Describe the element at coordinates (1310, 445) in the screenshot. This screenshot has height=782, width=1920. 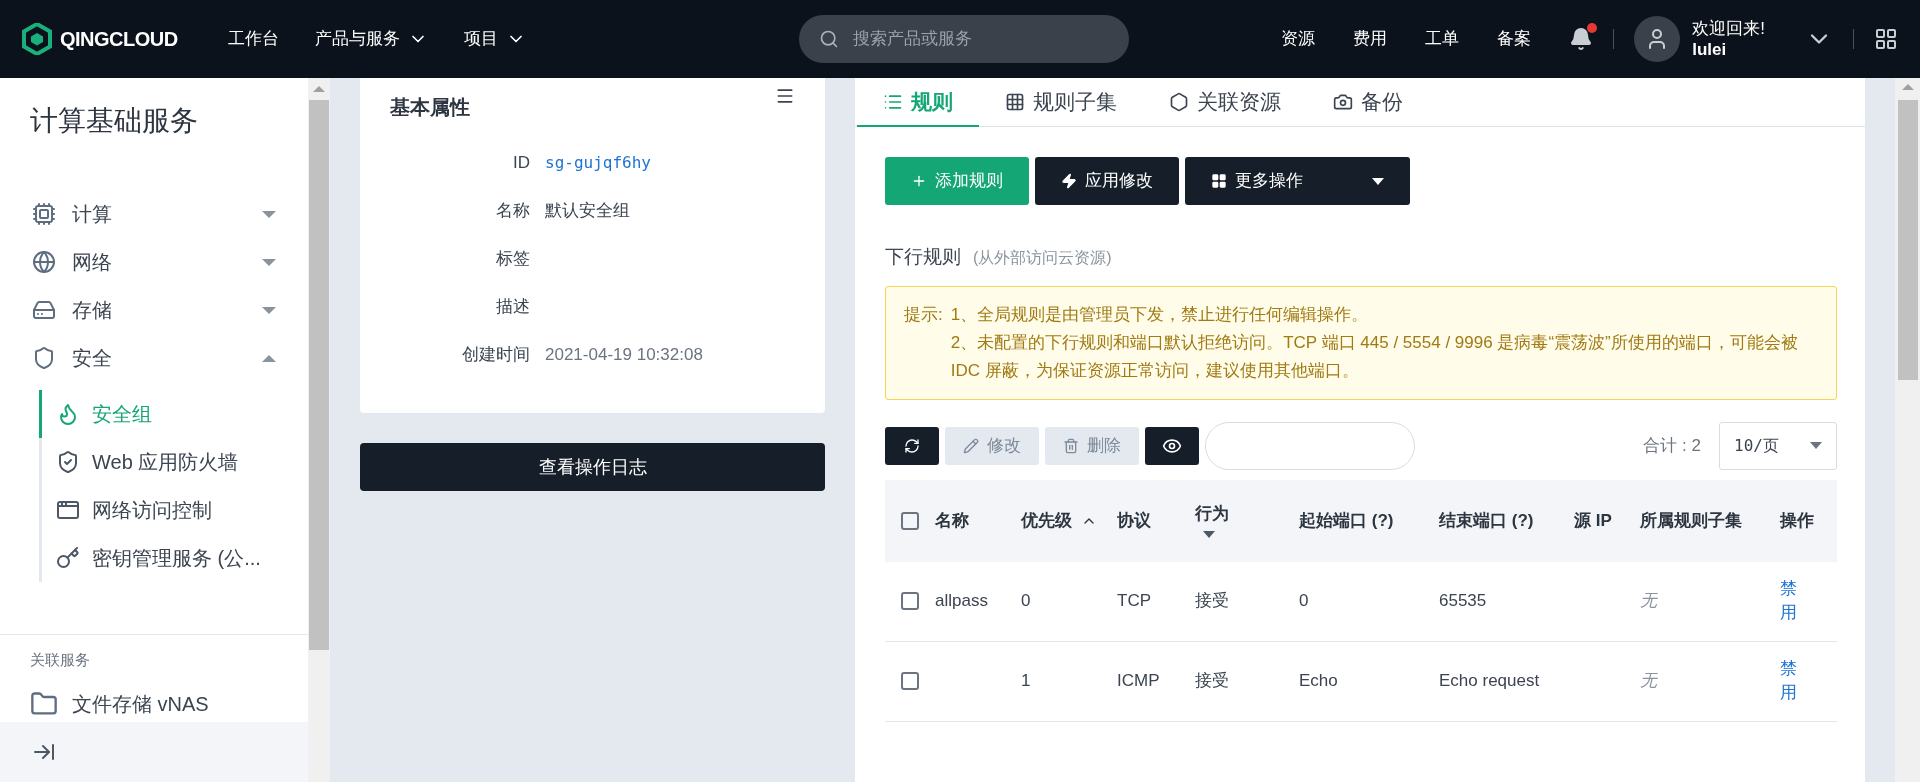
I see `search-field` at that location.